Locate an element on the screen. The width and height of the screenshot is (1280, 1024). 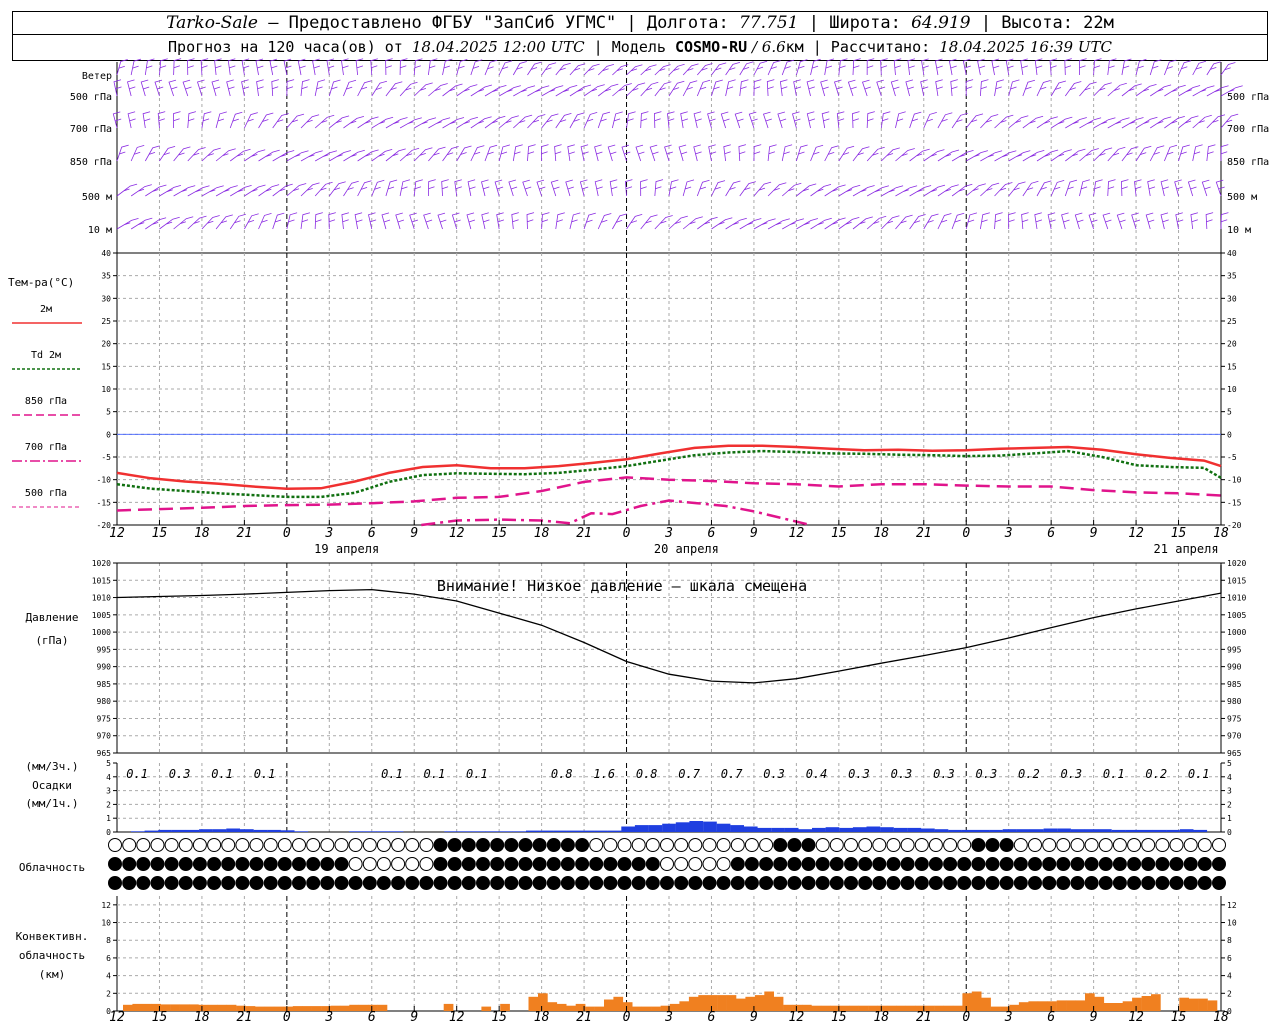
conv-axis-unit: (км) is located at coordinates (52, 974).